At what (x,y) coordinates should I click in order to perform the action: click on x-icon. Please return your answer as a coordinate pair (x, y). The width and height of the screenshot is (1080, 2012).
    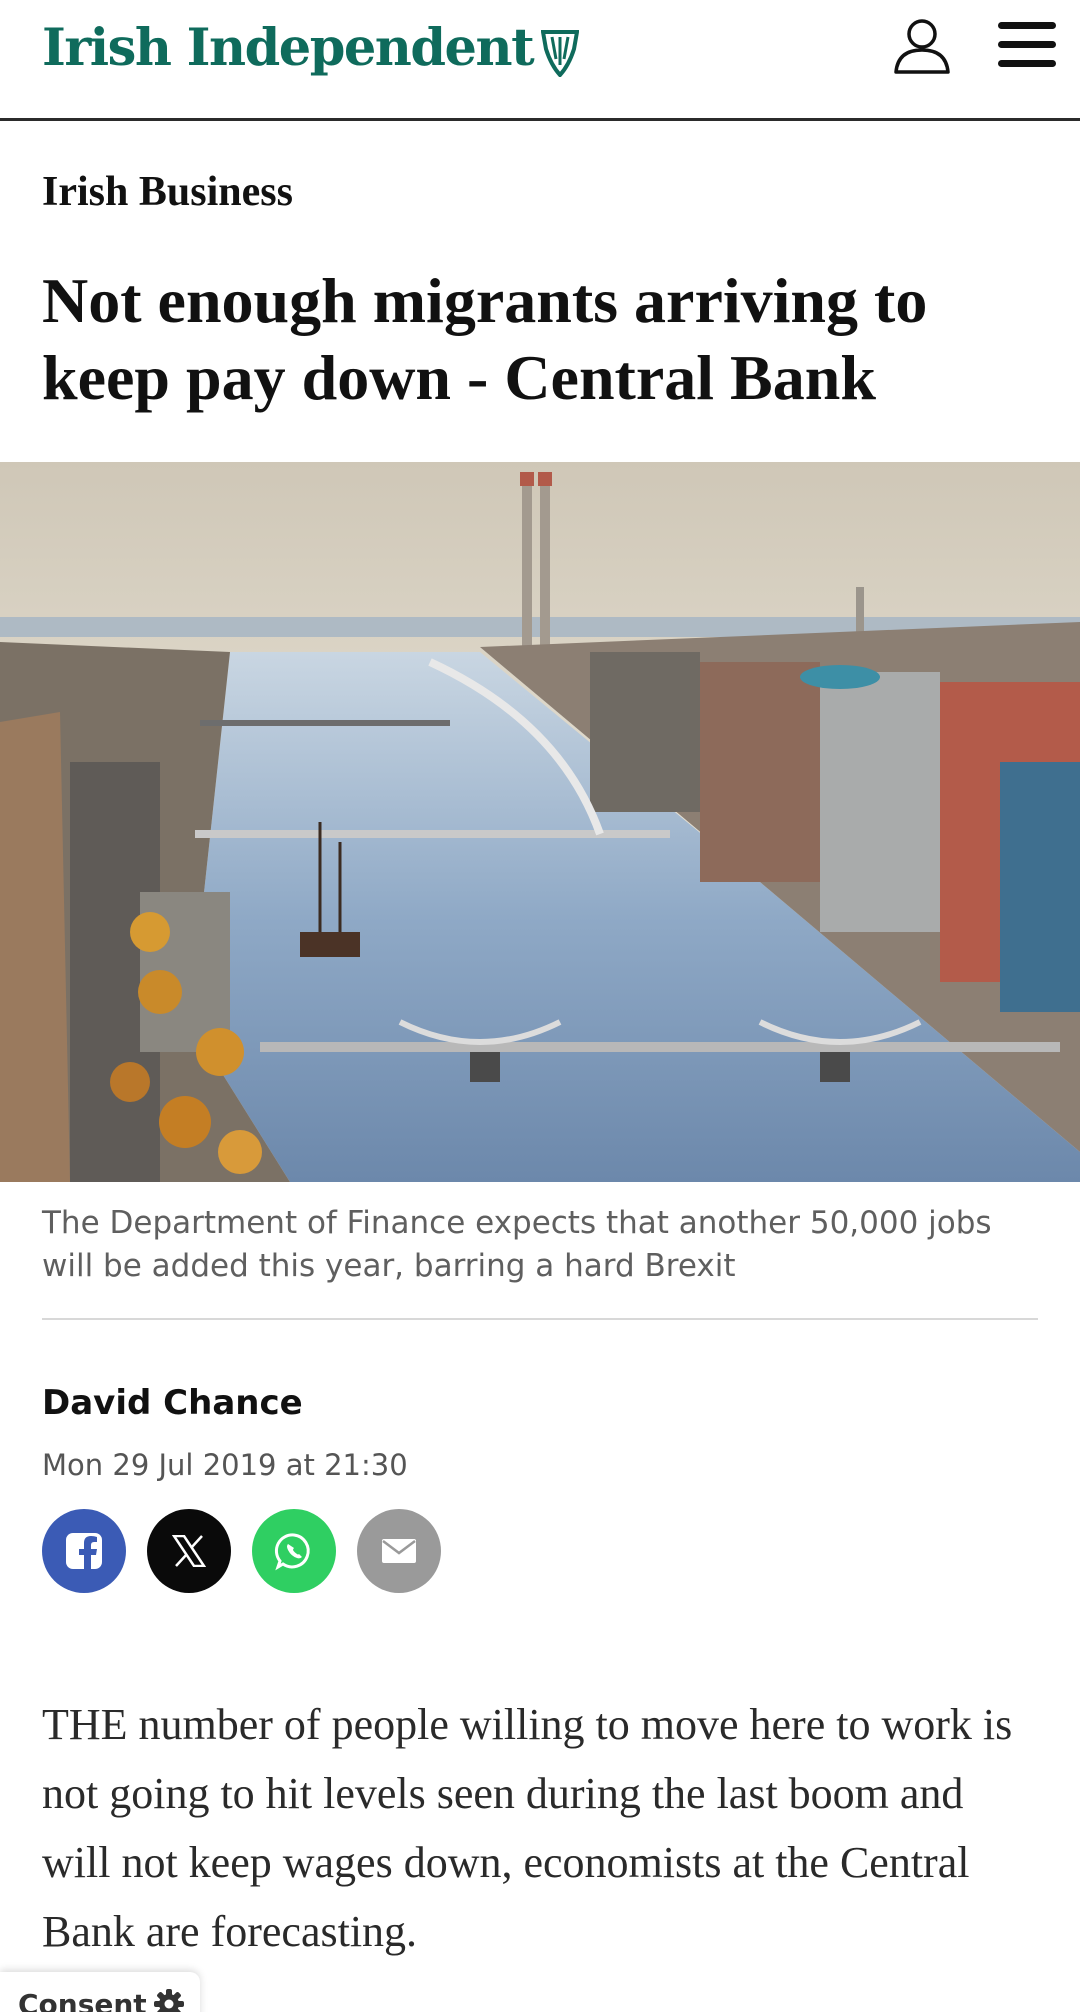
    Looking at the image, I should click on (189, 1551).